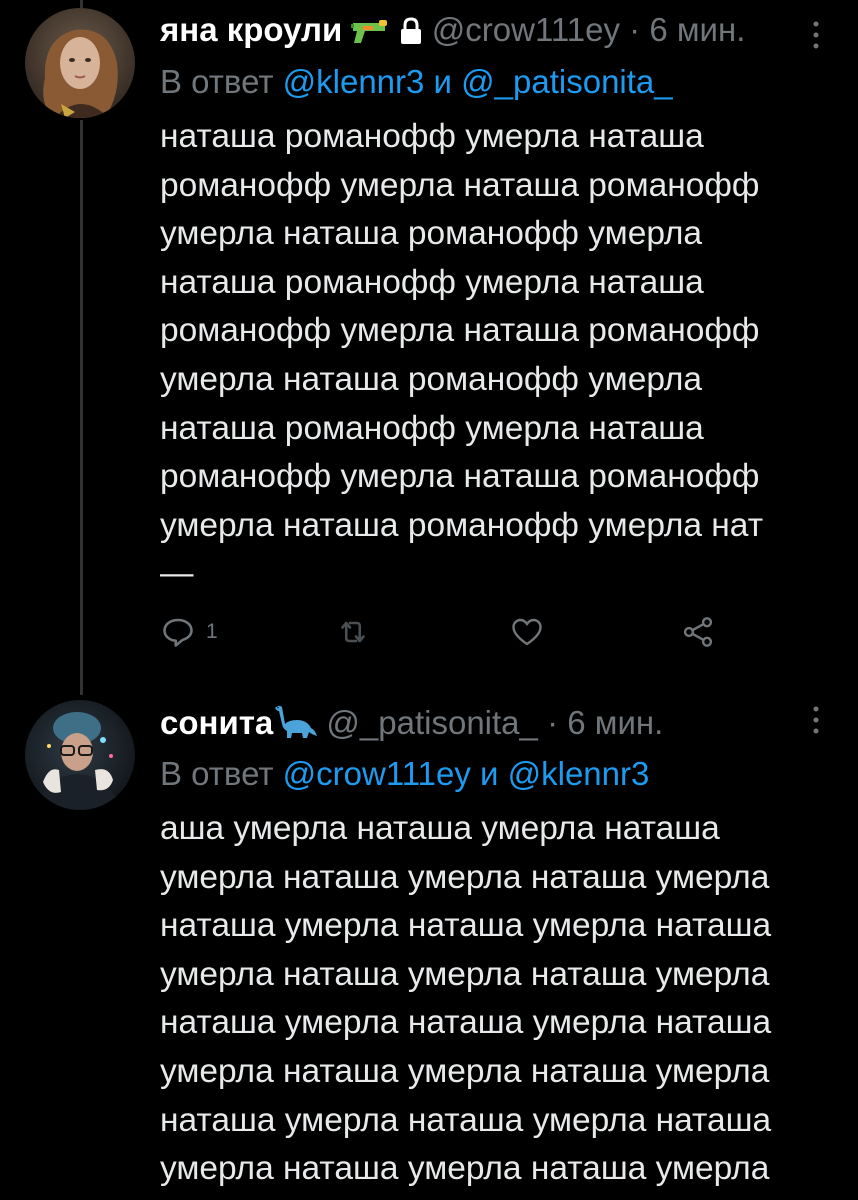 Image resolution: width=858 pixels, height=1200 pixels. What do you see at coordinates (440, 828) in the screenshot?
I see `tweet-text-line: аша умерла наташа умерла наташа` at bounding box center [440, 828].